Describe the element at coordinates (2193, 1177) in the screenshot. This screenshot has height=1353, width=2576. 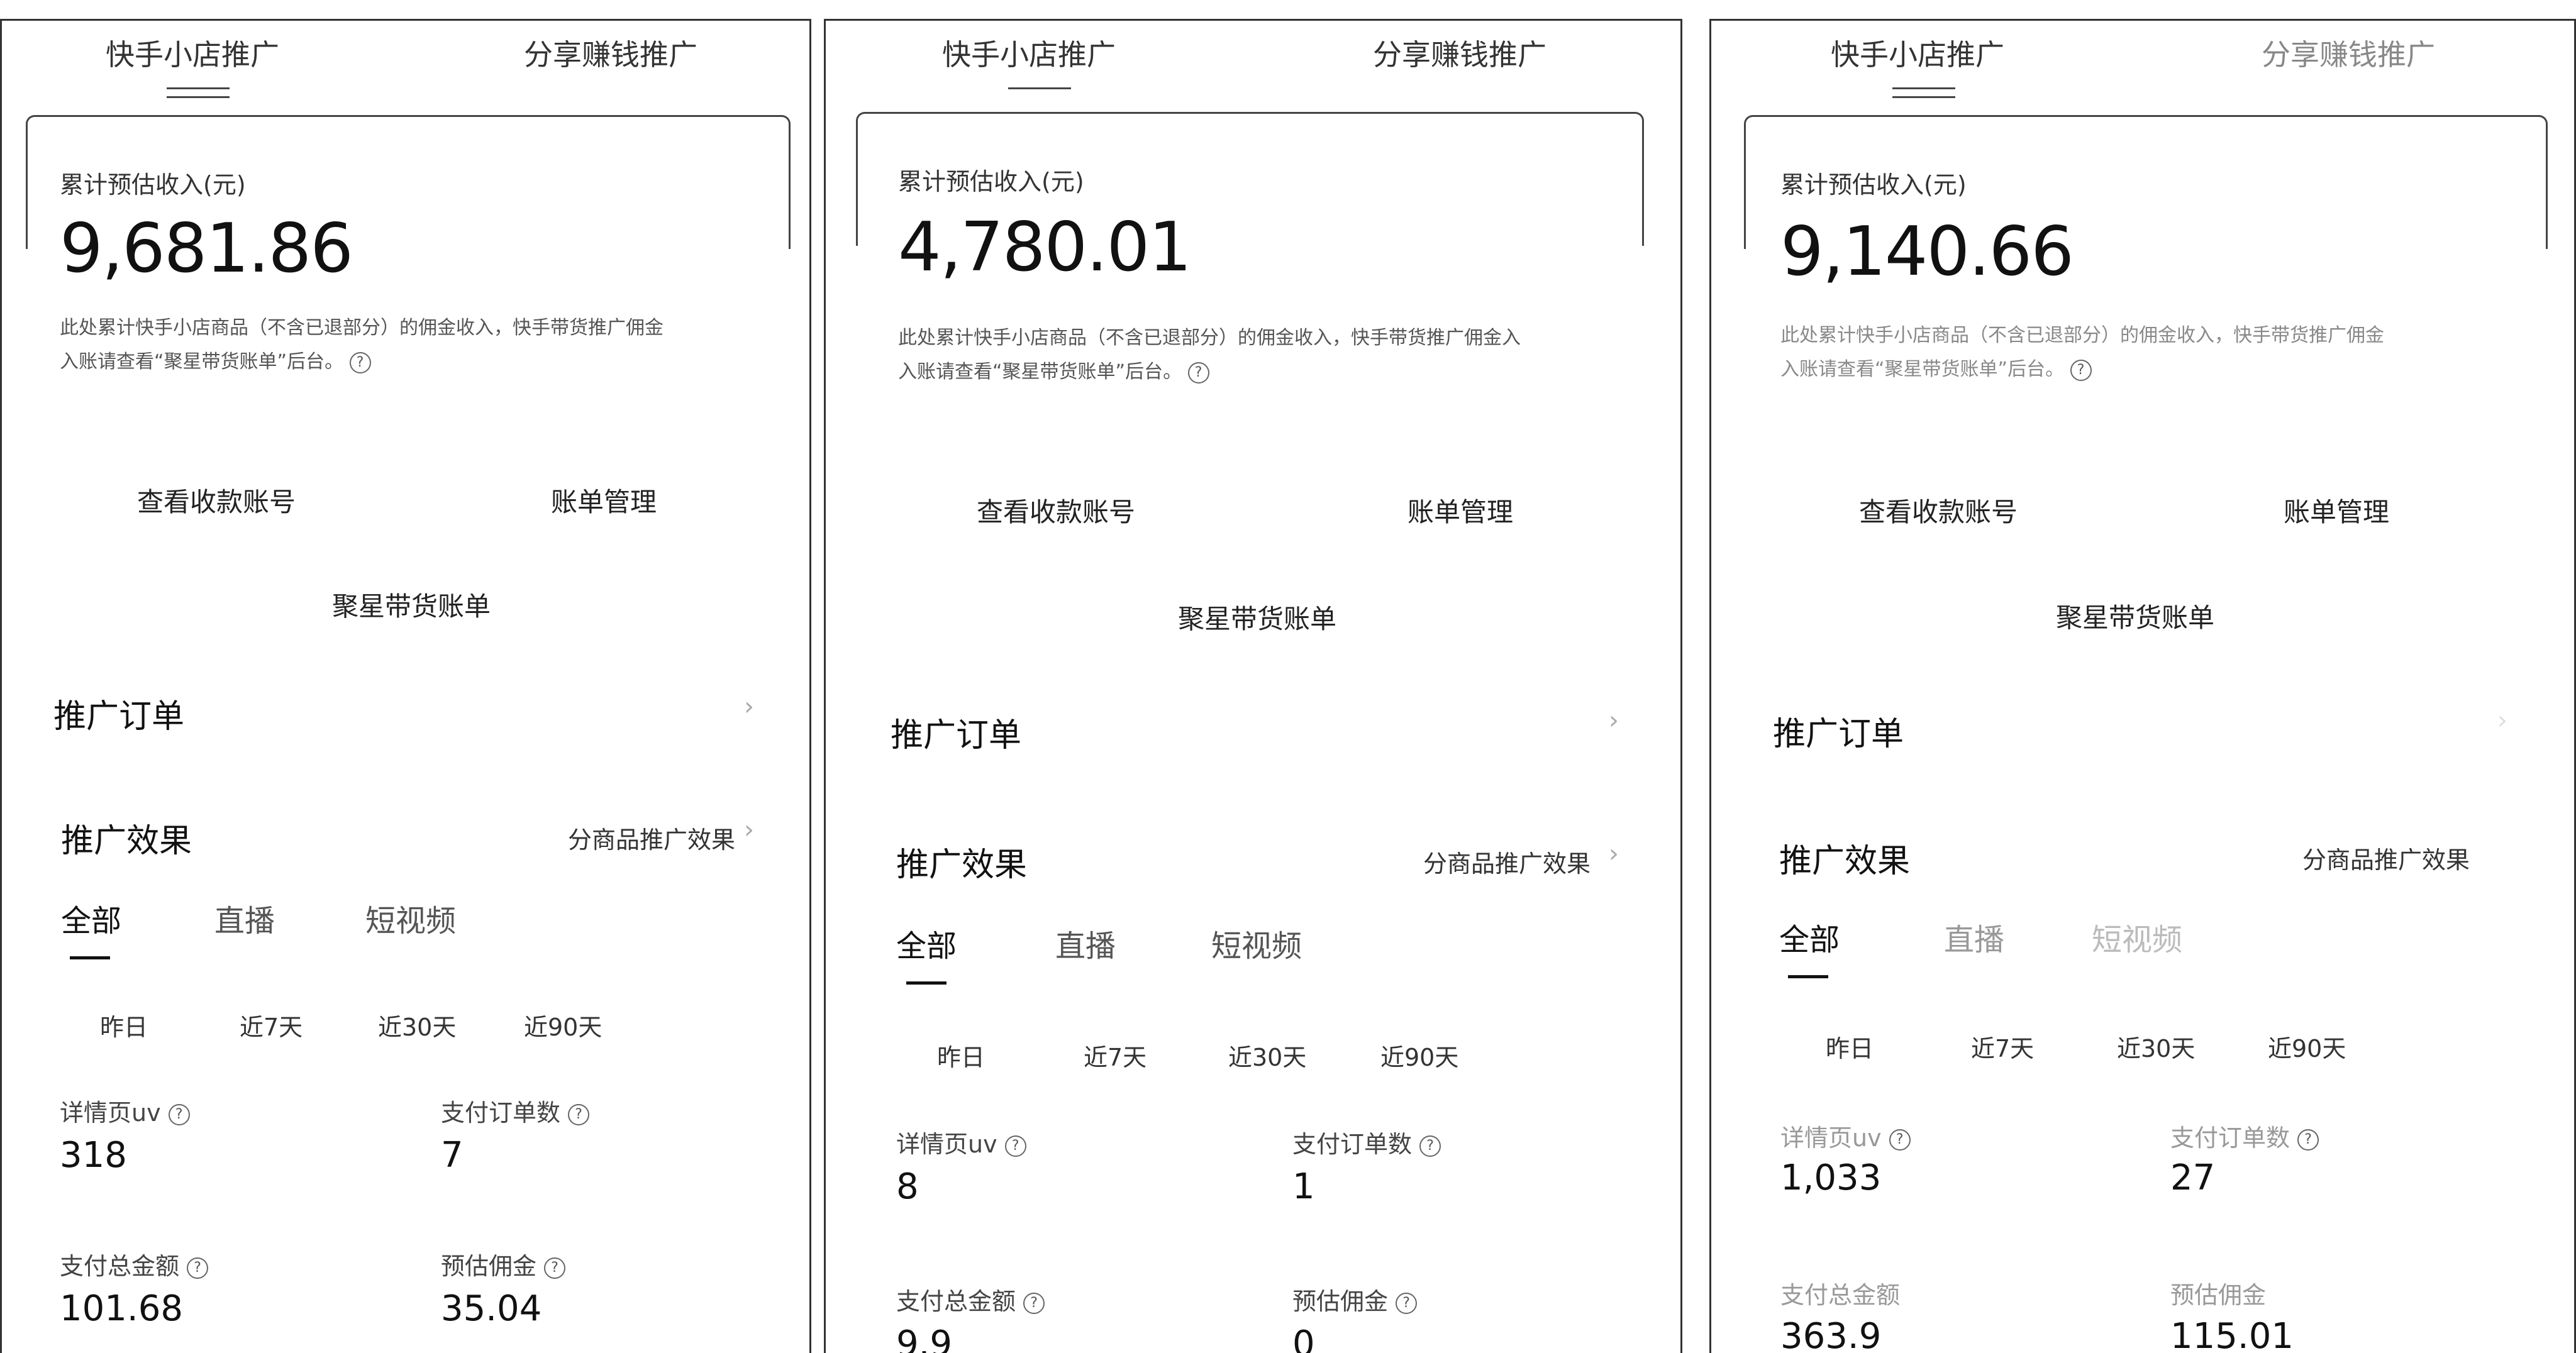
I see `metric-value: 27` at that location.